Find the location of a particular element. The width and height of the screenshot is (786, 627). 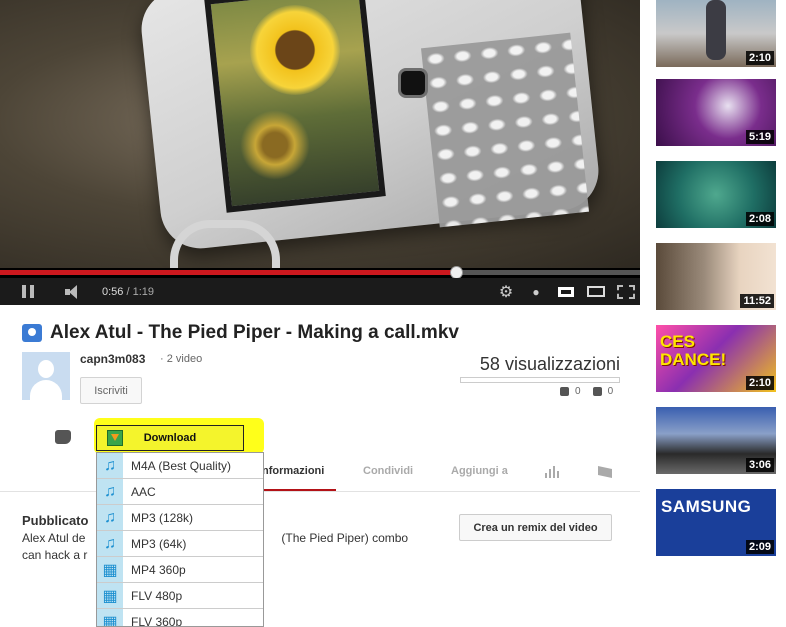

clock-icon: ● is located at coordinates (536, 291).